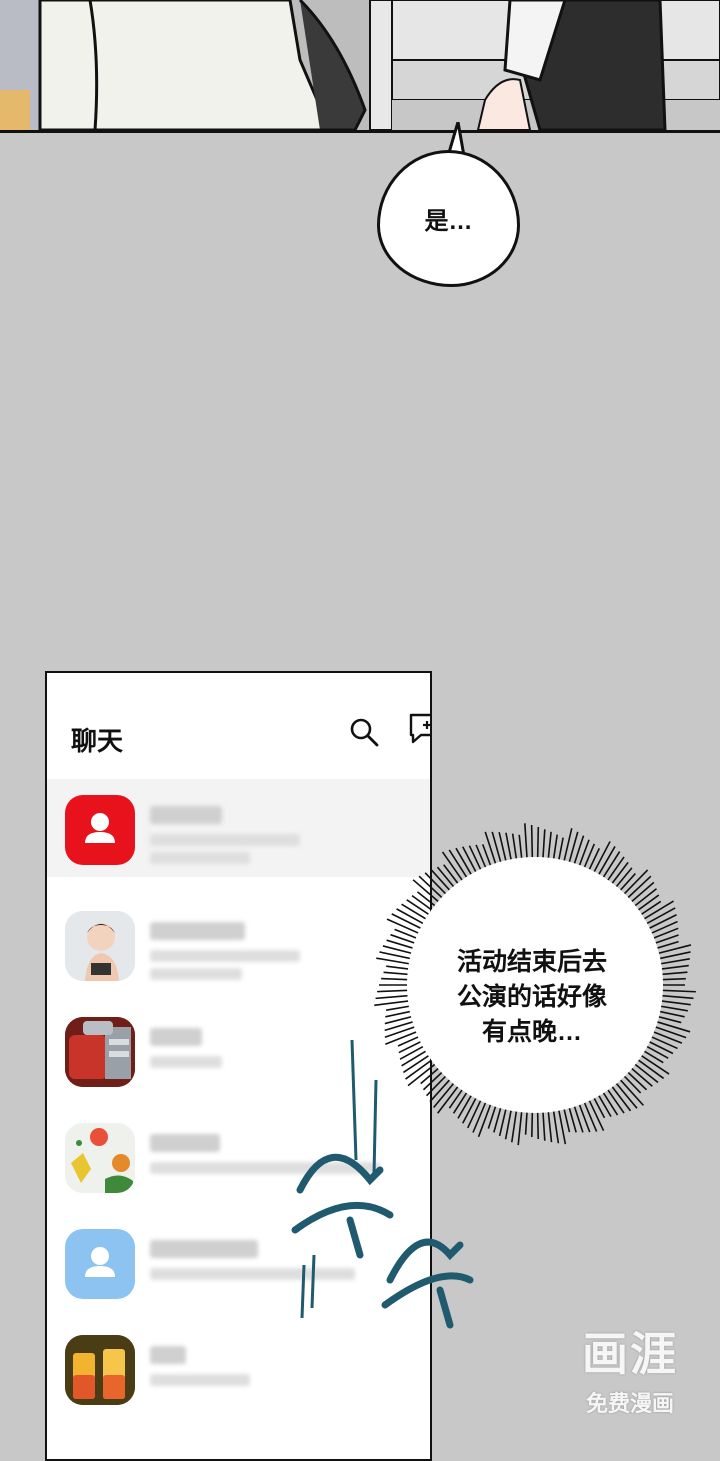  I want to click on thought-text-line: 活动结束后去, so click(531, 962).